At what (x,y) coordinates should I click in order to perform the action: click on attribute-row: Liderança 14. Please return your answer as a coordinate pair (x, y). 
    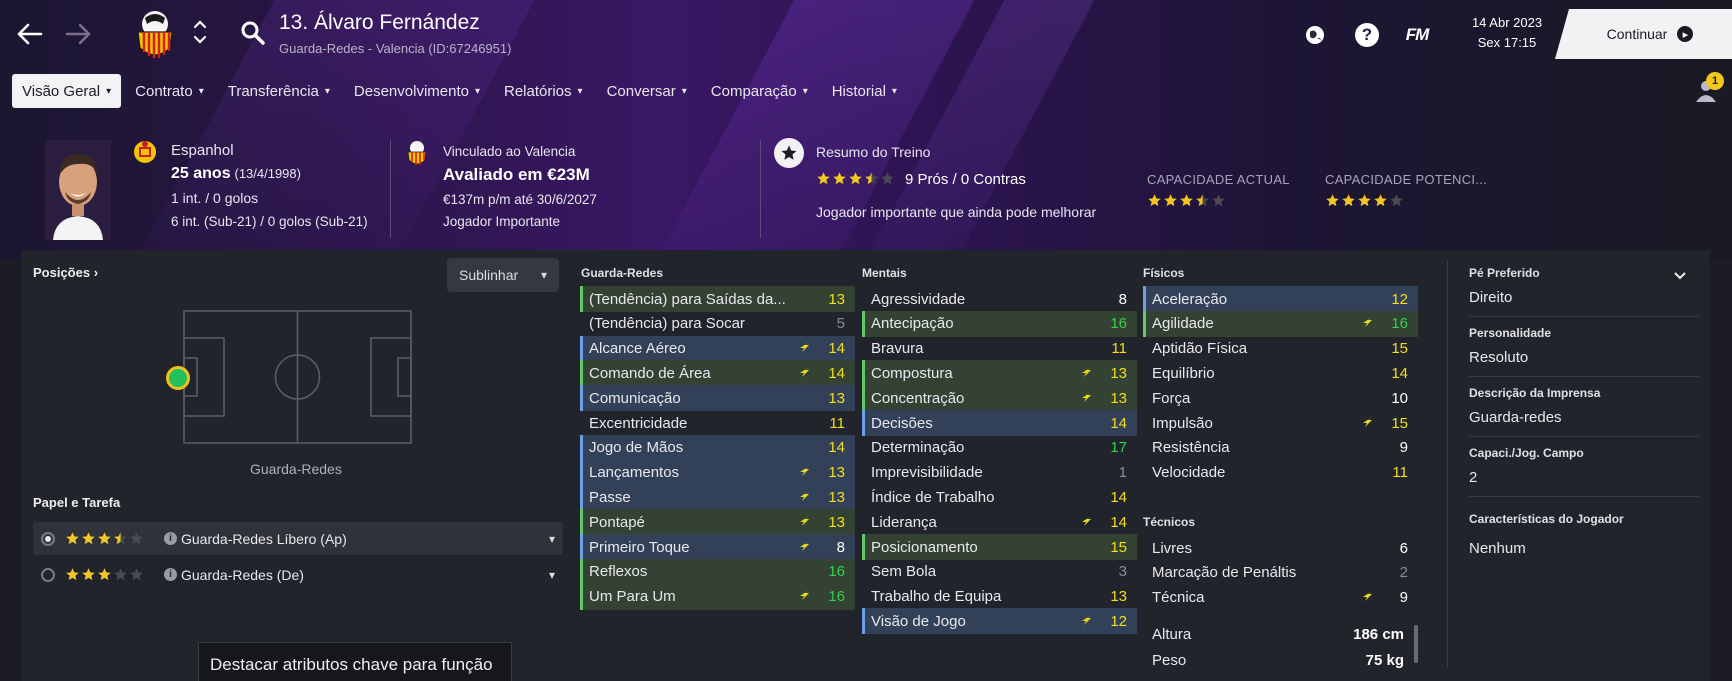
    Looking at the image, I should click on (999, 522).